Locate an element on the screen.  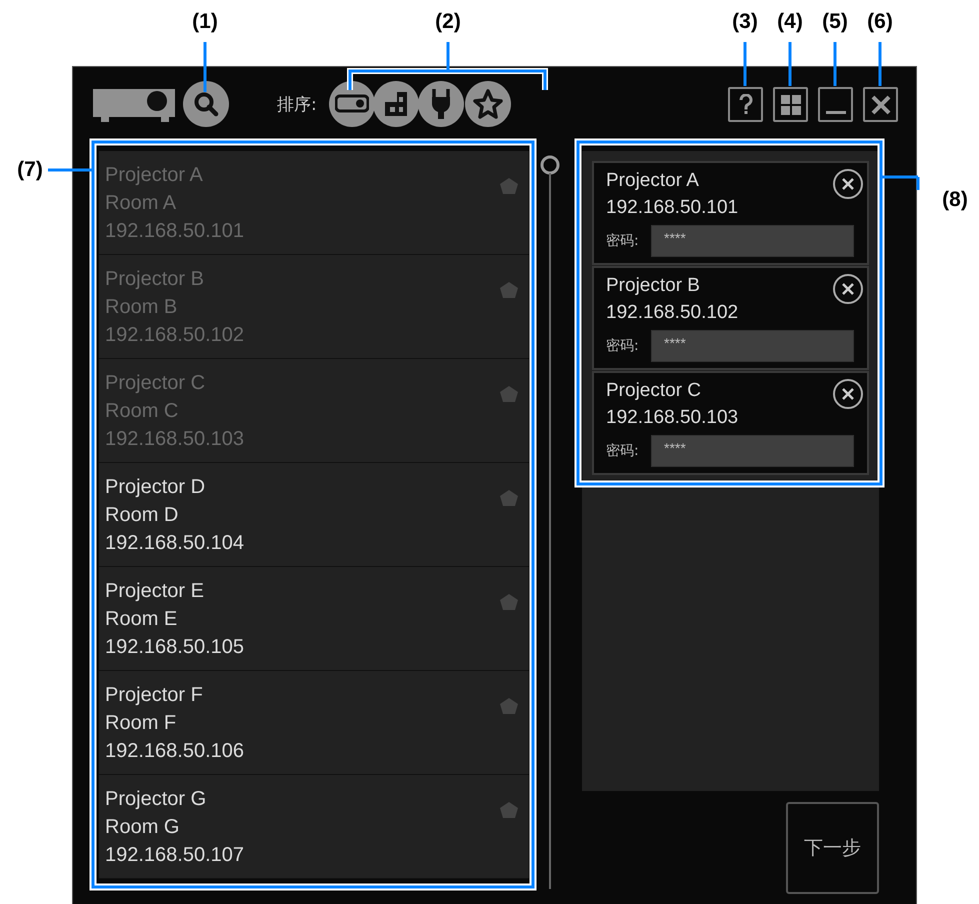
ip-address: 192.168.50.107 is located at coordinates (174, 855).